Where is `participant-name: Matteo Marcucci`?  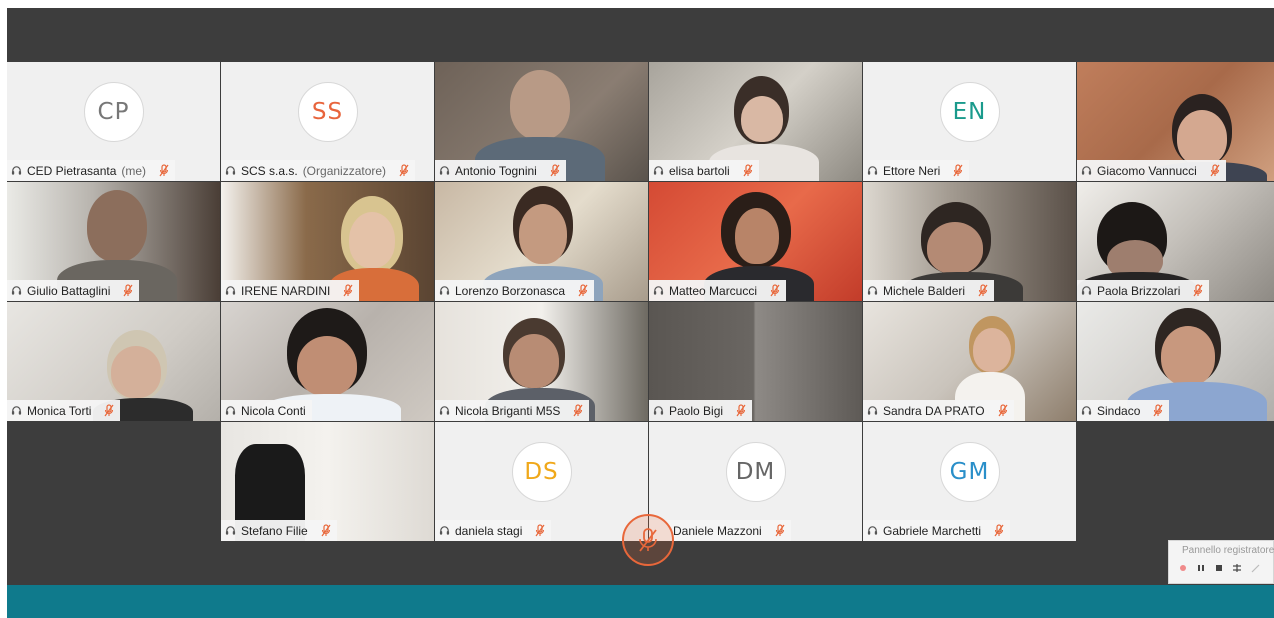 participant-name: Matteo Marcucci is located at coordinates (713, 290).